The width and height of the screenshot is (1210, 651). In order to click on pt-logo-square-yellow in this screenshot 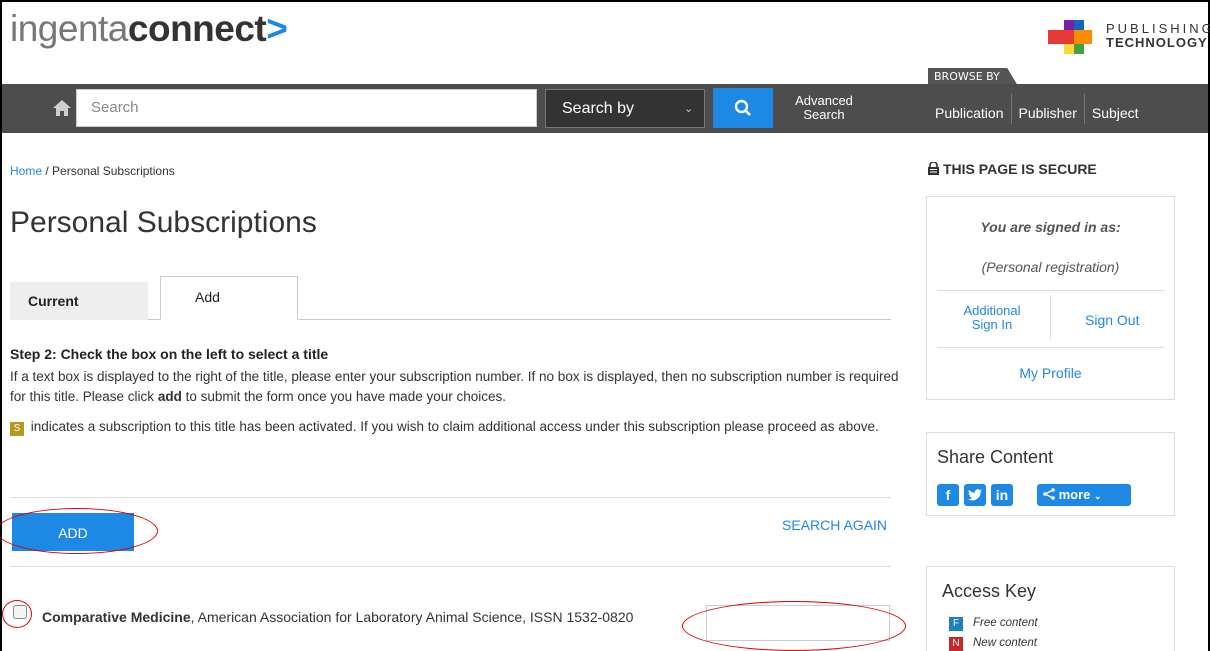, I will do `click(1069, 49)`.